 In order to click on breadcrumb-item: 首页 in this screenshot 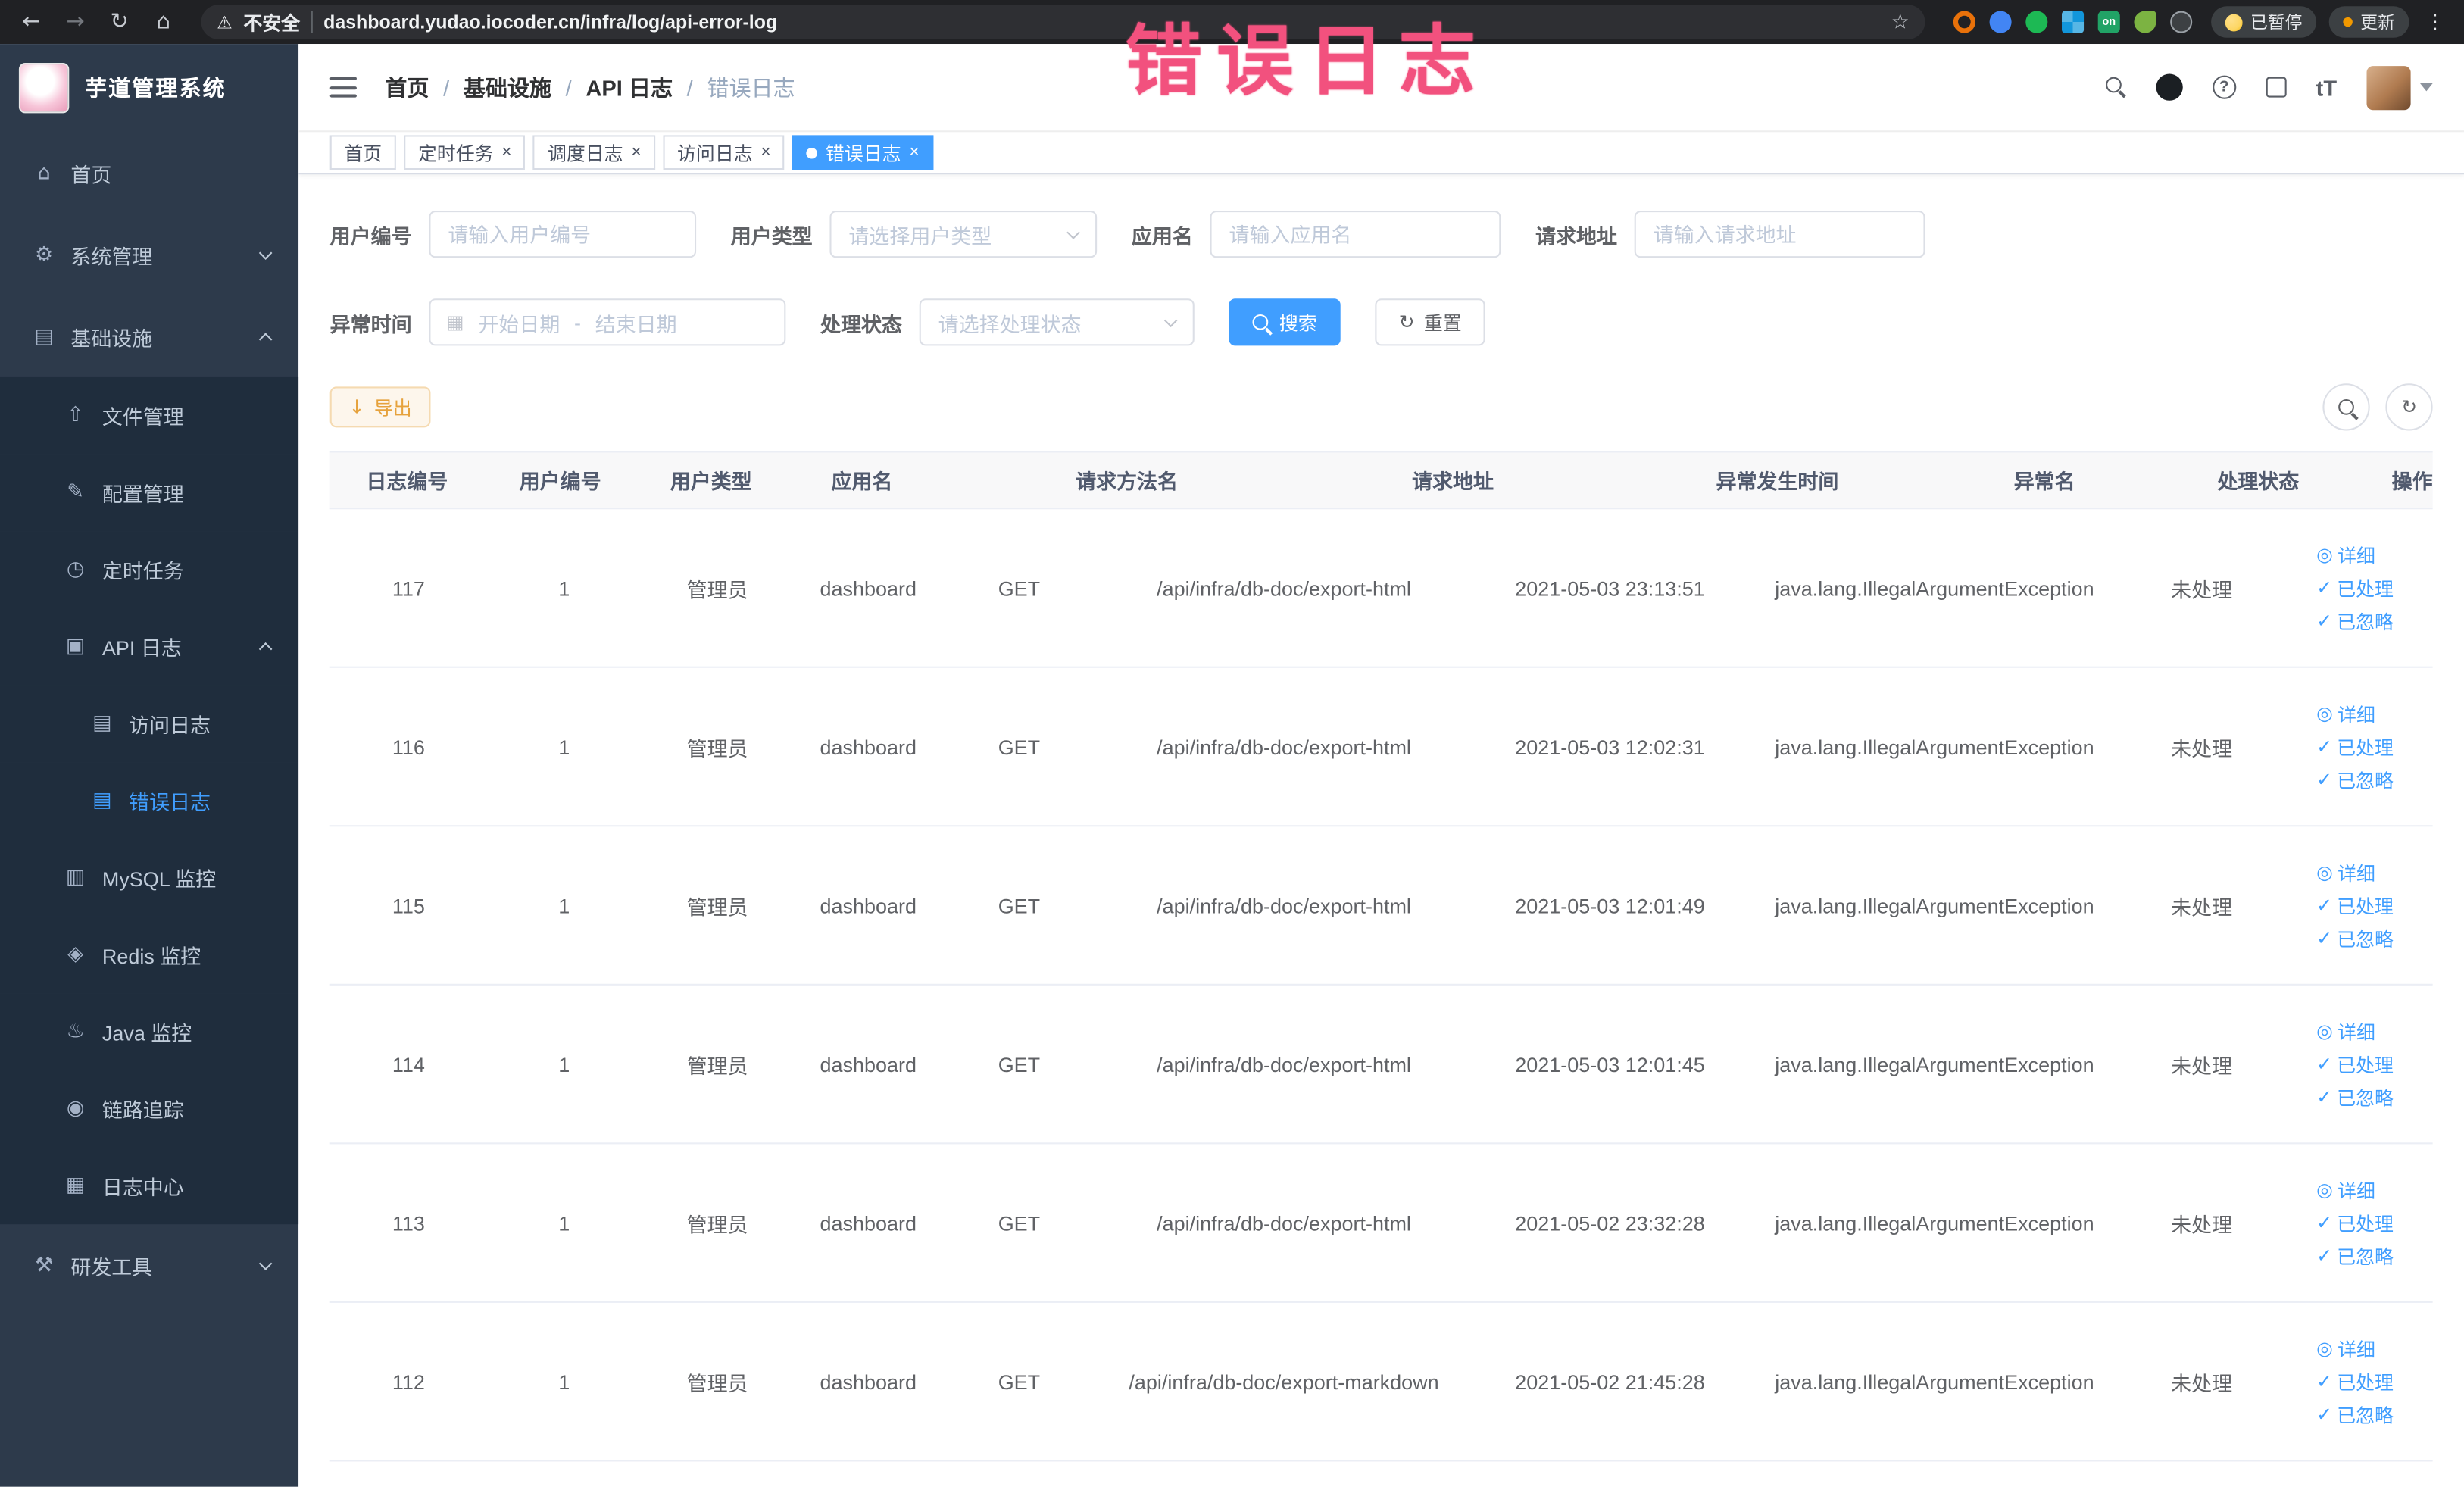, I will do `click(407, 86)`.